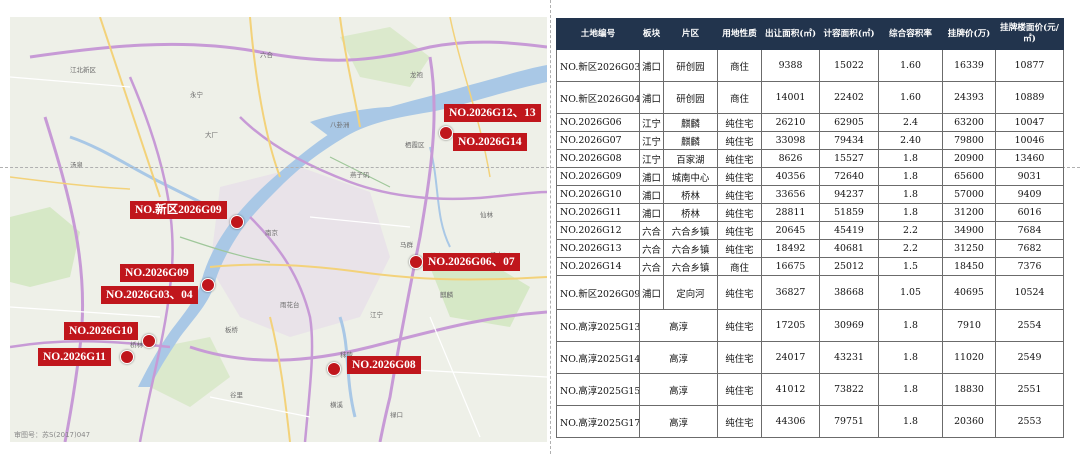  Describe the element at coordinates (290, 304) in the screenshot. I see `place-name: 雨花台` at that location.